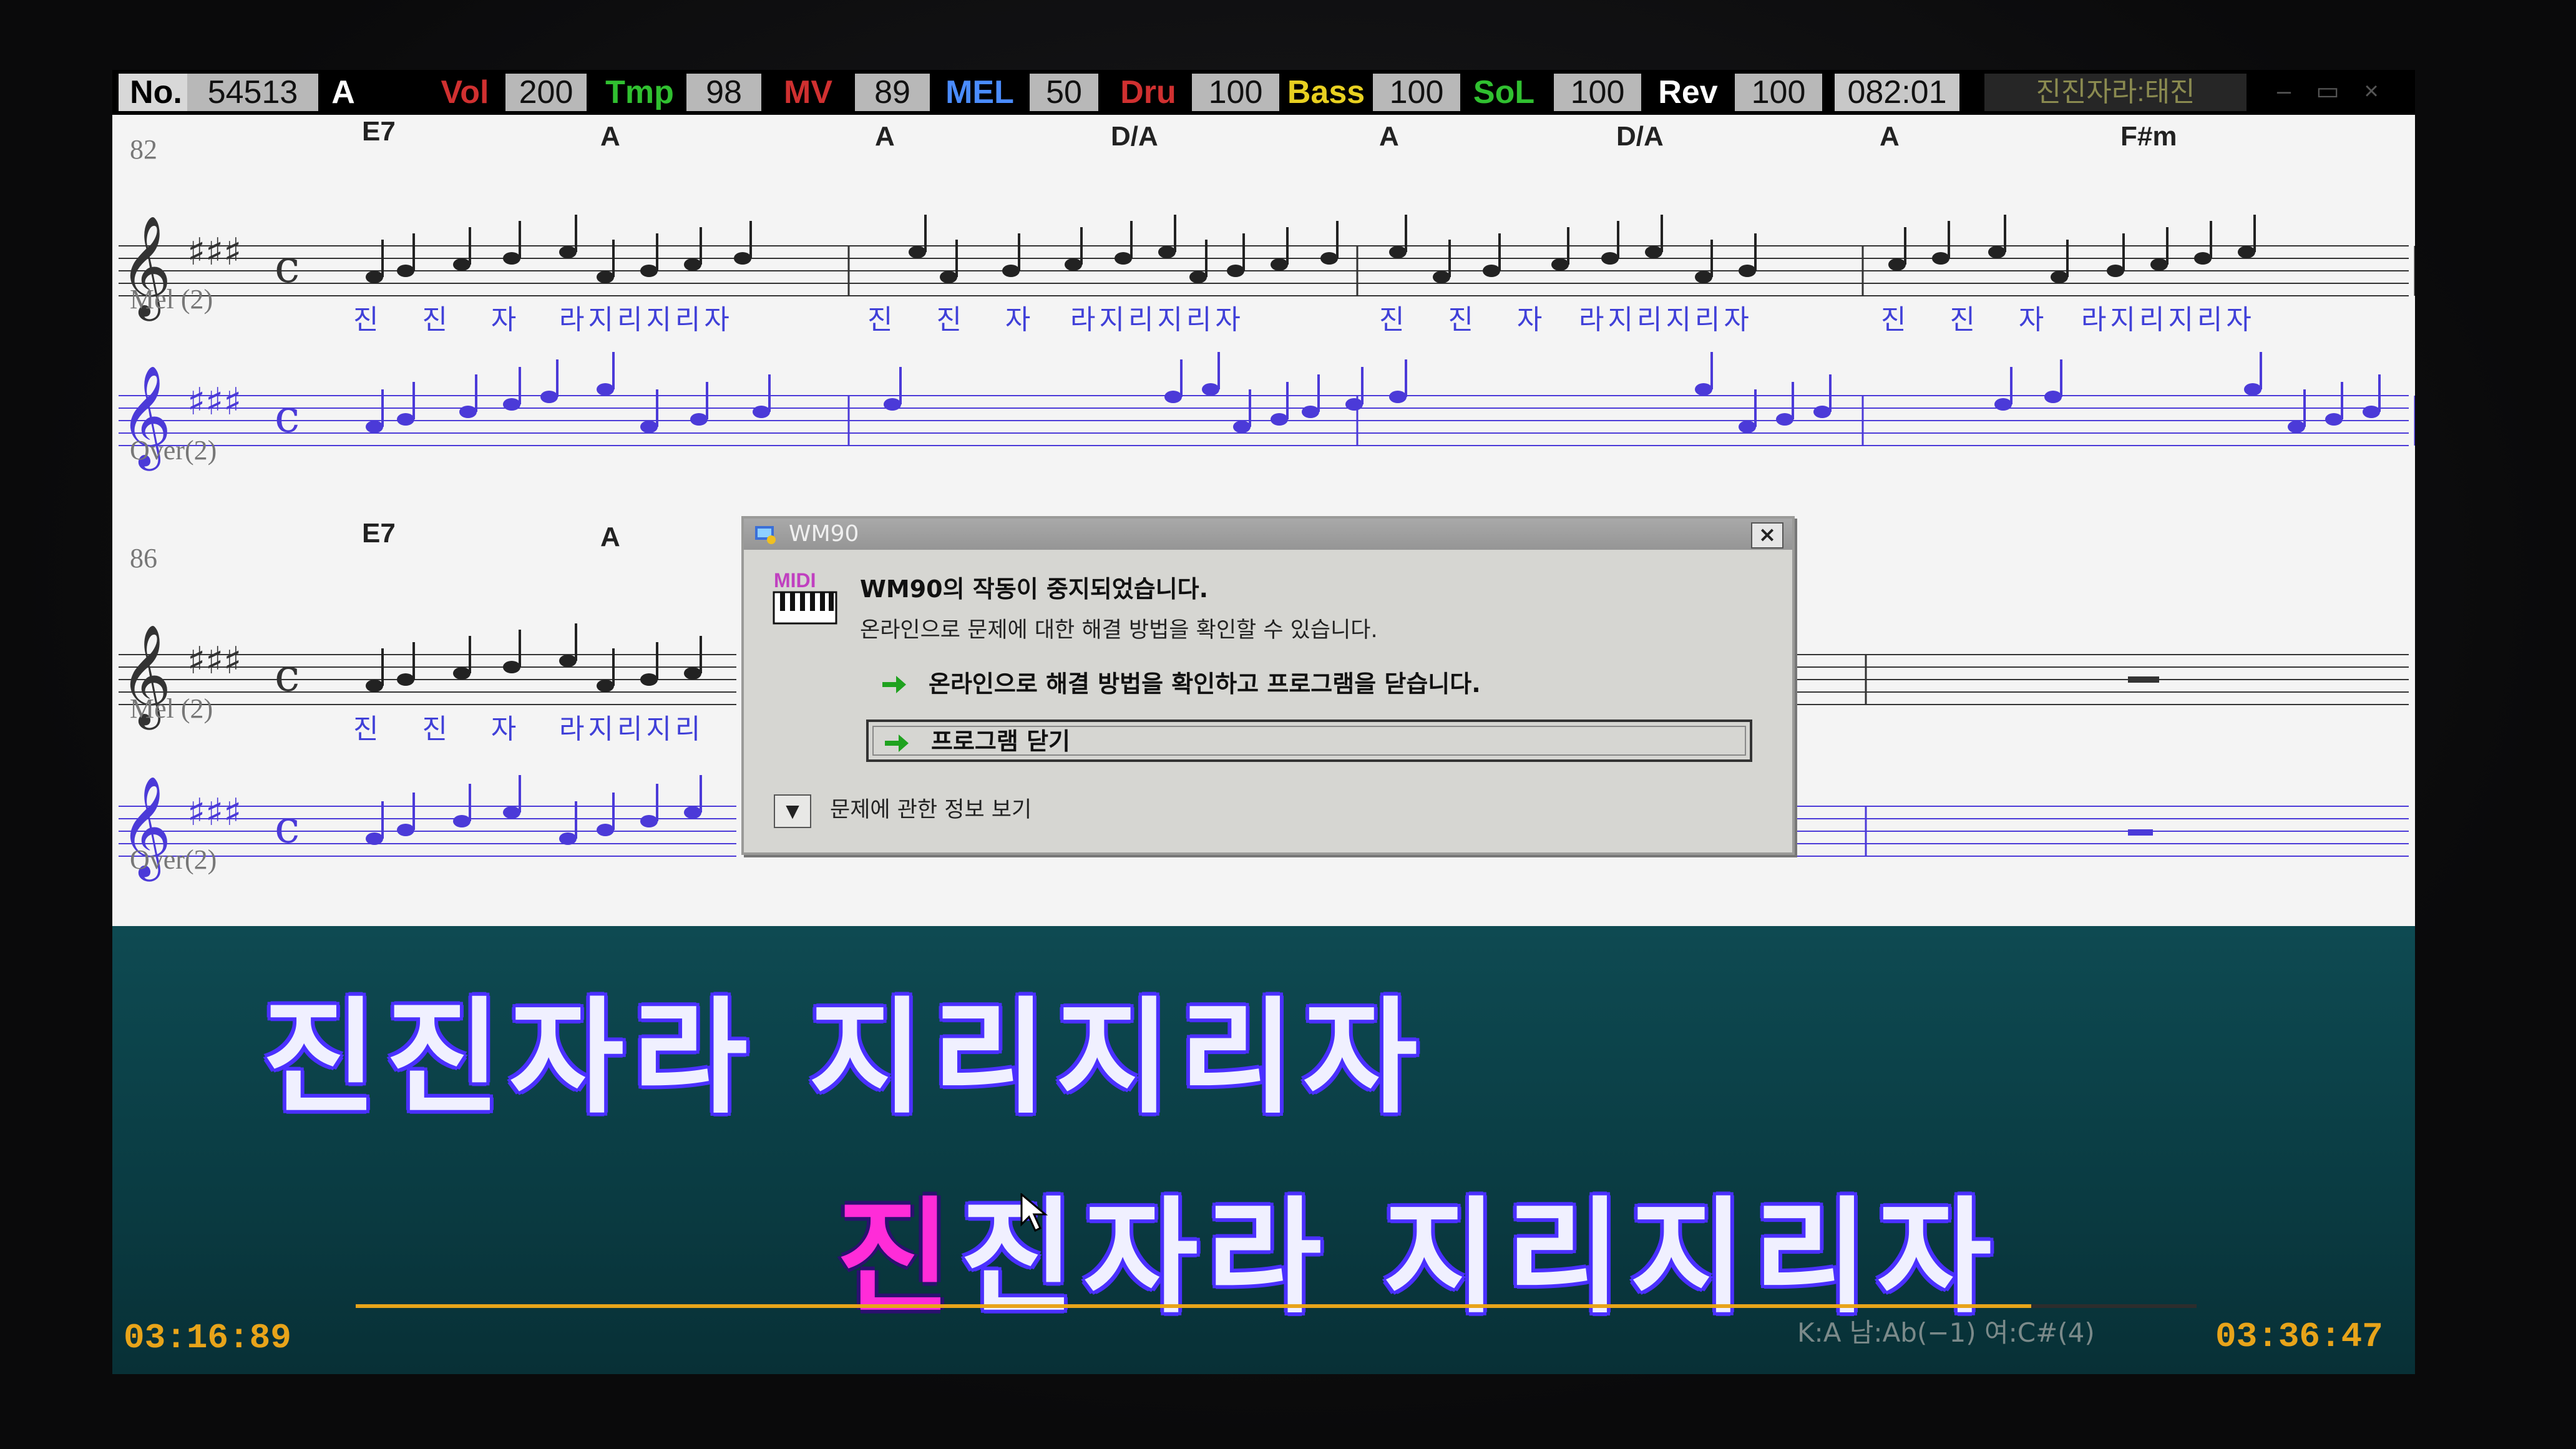 The height and width of the screenshot is (1449, 2576). What do you see at coordinates (892, 92) in the screenshot?
I see `status-value-4: 89` at bounding box center [892, 92].